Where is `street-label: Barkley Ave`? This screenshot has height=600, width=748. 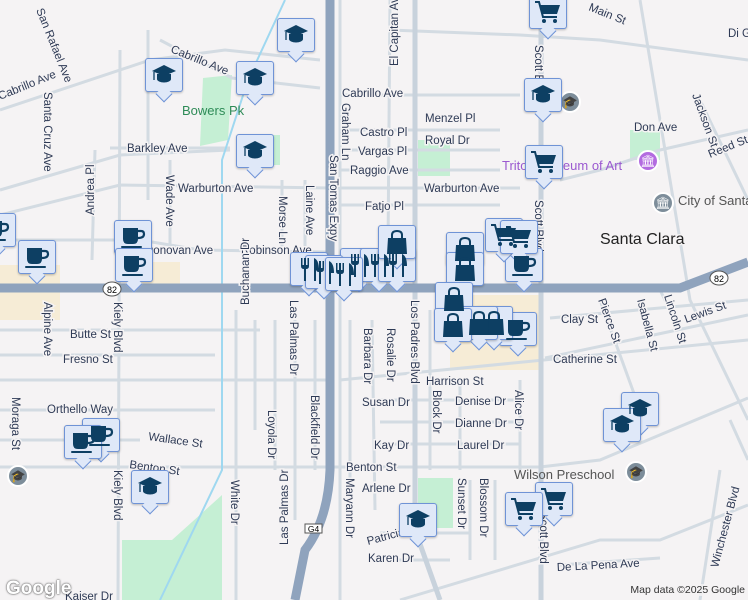
street-label: Barkley Ave is located at coordinates (157, 149).